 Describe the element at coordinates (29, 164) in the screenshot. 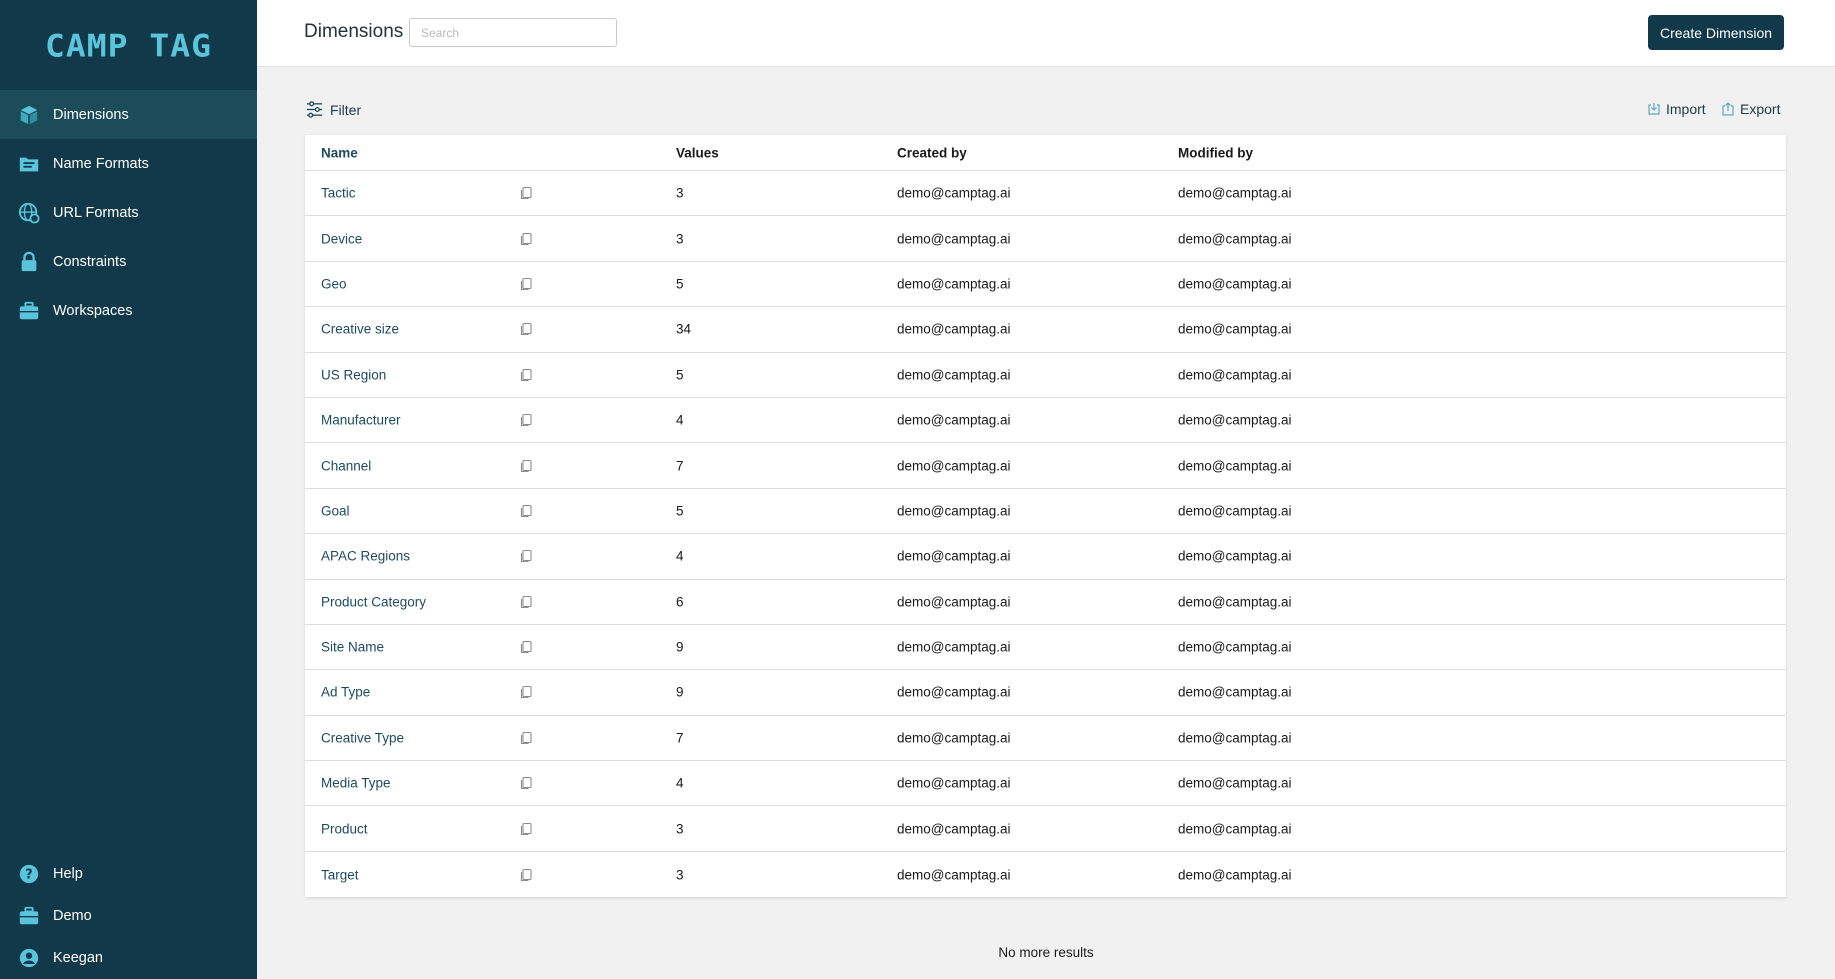

I see `folder-icon` at that location.